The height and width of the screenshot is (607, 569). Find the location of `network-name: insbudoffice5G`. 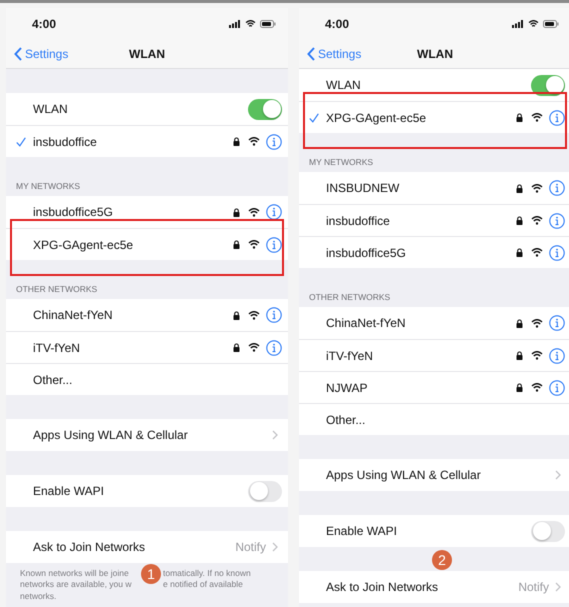

network-name: insbudoffice5G is located at coordinates (73, 212).